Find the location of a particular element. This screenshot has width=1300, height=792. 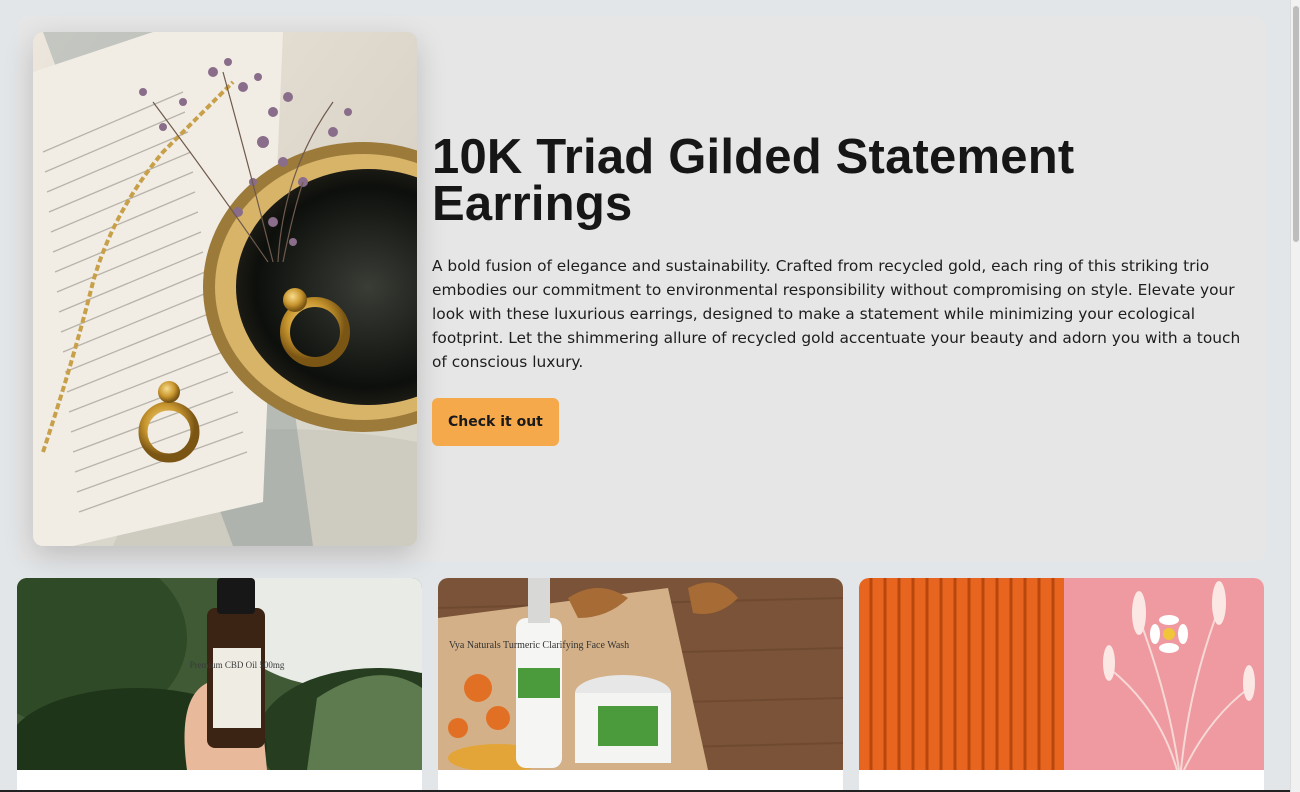

cbd-bottle-label: Premium CBD Oil 500mg is located at coordinates (237, 665).